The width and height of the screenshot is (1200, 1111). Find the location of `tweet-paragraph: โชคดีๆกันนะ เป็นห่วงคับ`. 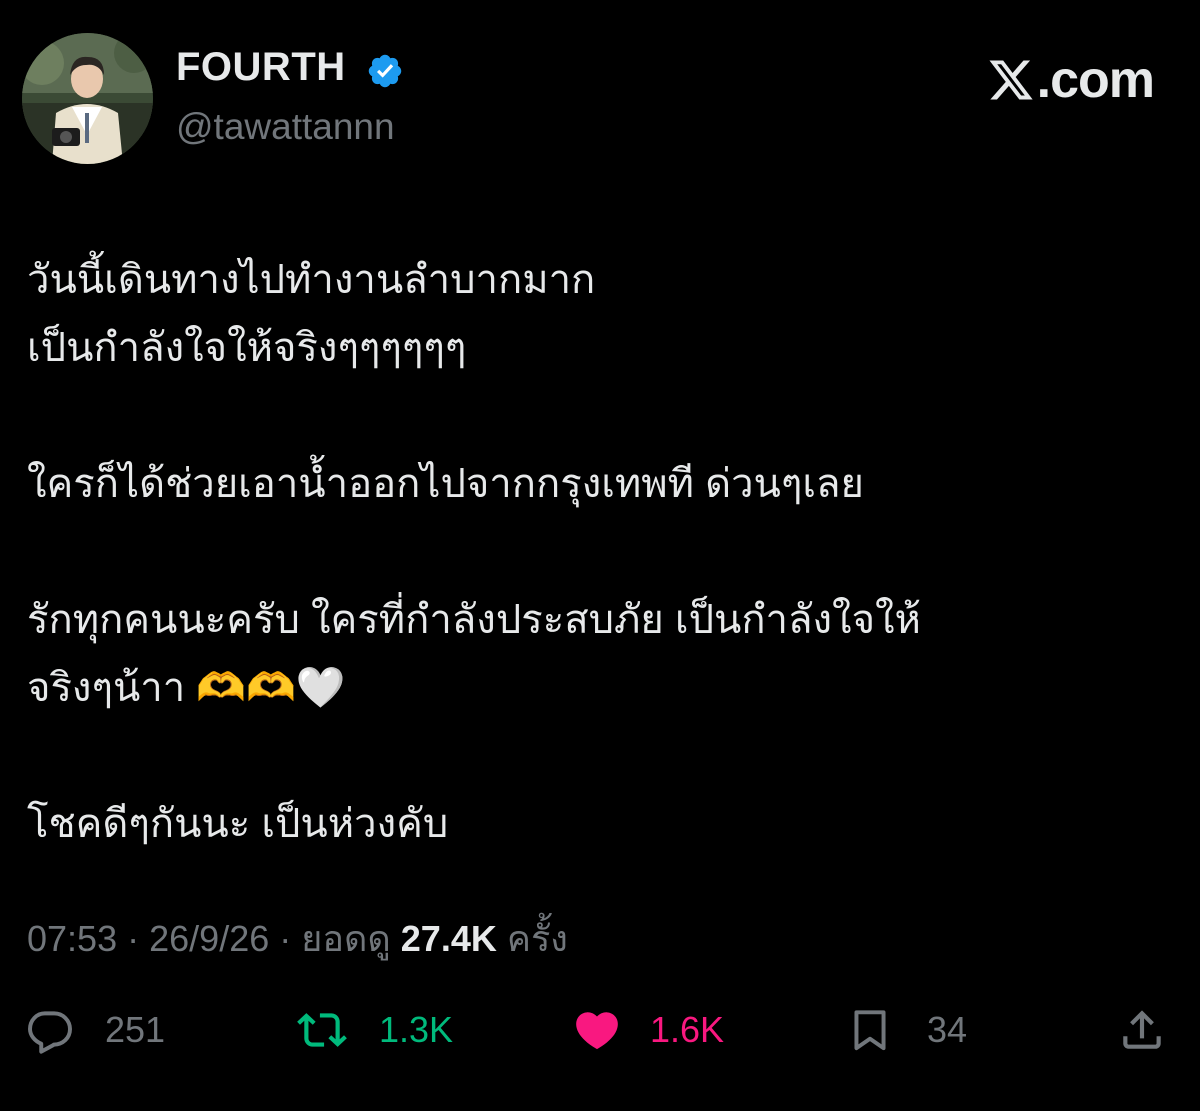

tweet-paragraph: โชคดีๆกันนะ เป็นห่วงคับ is located at coordinates (602, 824).